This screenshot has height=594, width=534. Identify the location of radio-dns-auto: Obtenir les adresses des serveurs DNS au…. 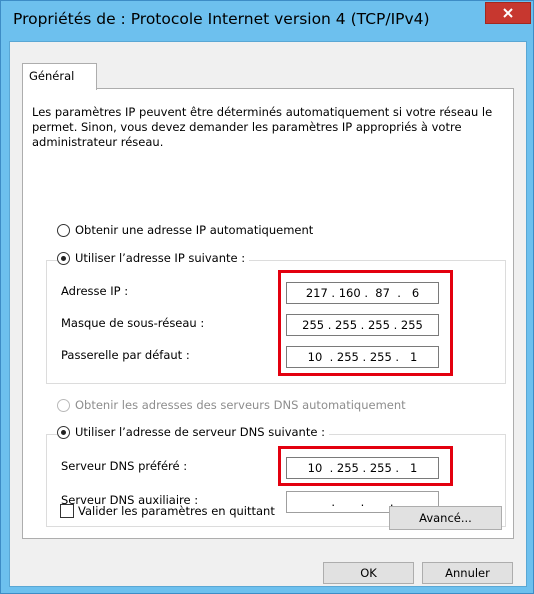
(233, 405).